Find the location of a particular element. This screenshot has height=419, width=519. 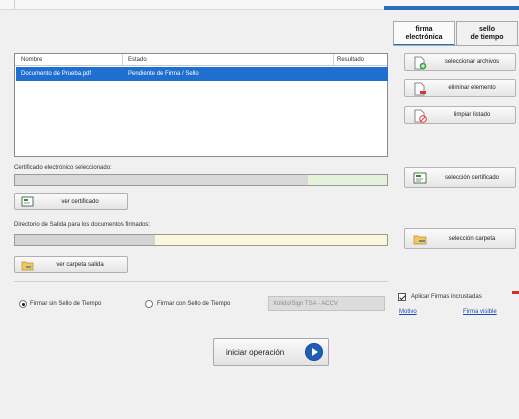

column-header-resultado: Resultado is located at coordinates (350, 60).